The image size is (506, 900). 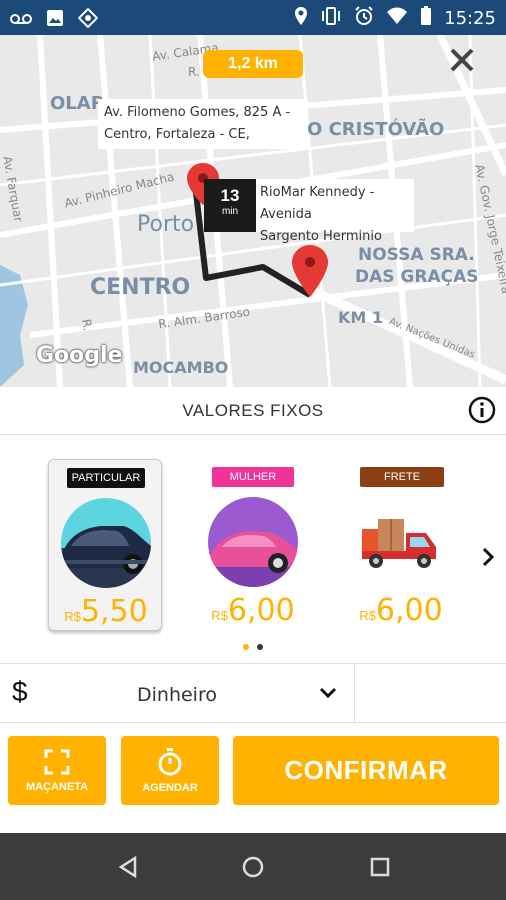 I want to click on payment-method: Dinheiro, so click(x=177, y=695).